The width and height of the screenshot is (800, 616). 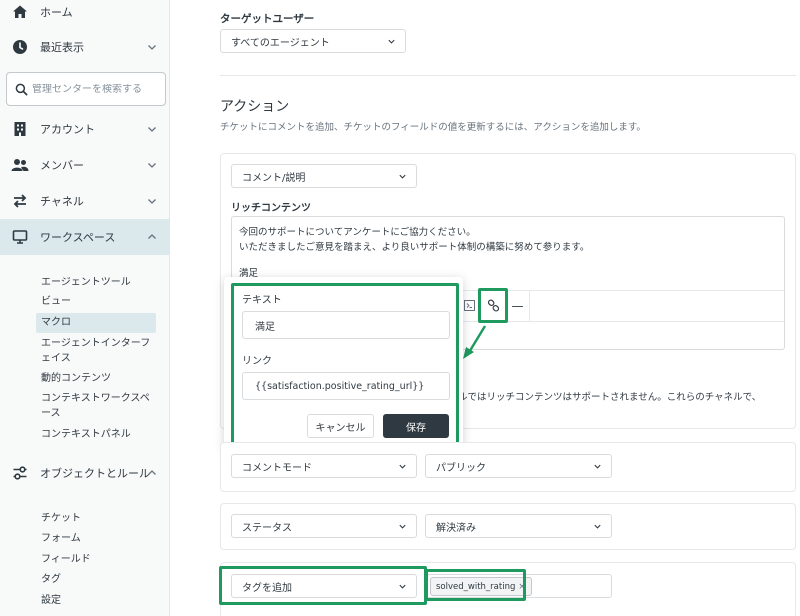 I want to click on nav-objects-rules: オブジェクトとルール, so click(x=85, y=473).